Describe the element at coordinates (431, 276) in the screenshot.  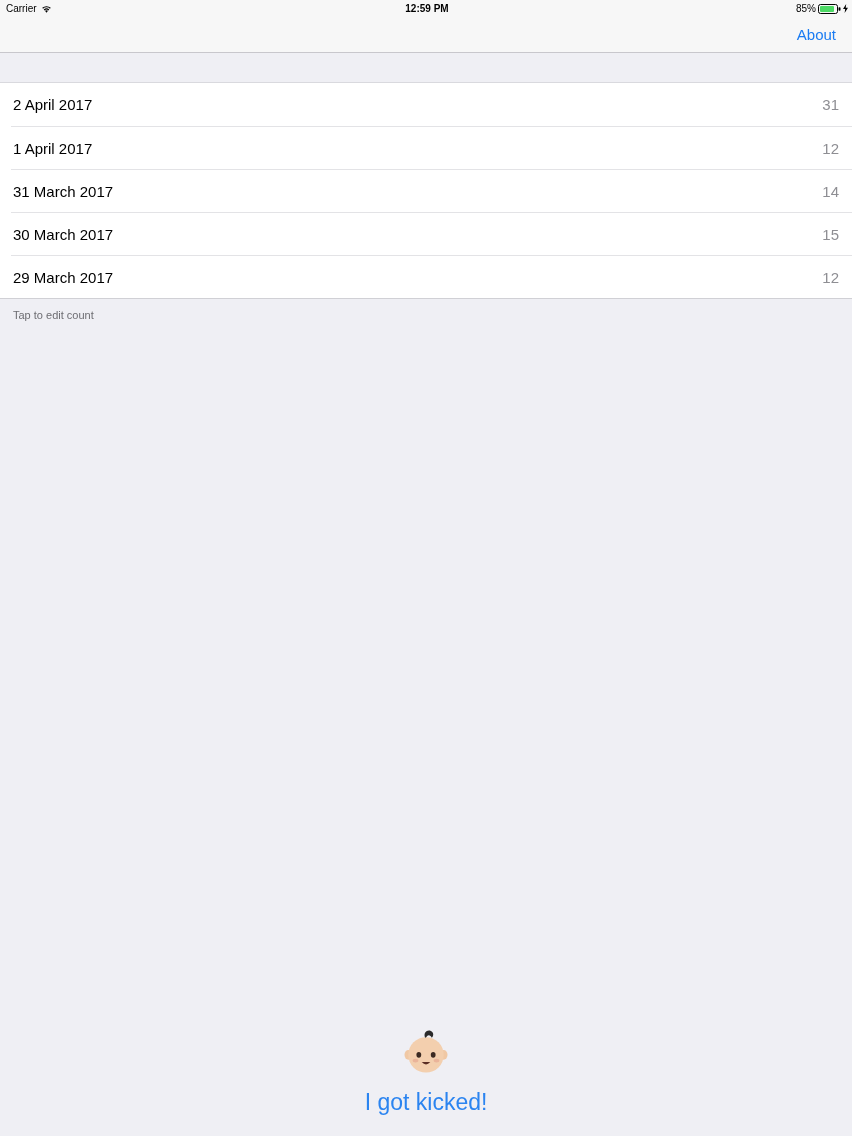
I see `date-row: 29 March 2017 12` at that location.